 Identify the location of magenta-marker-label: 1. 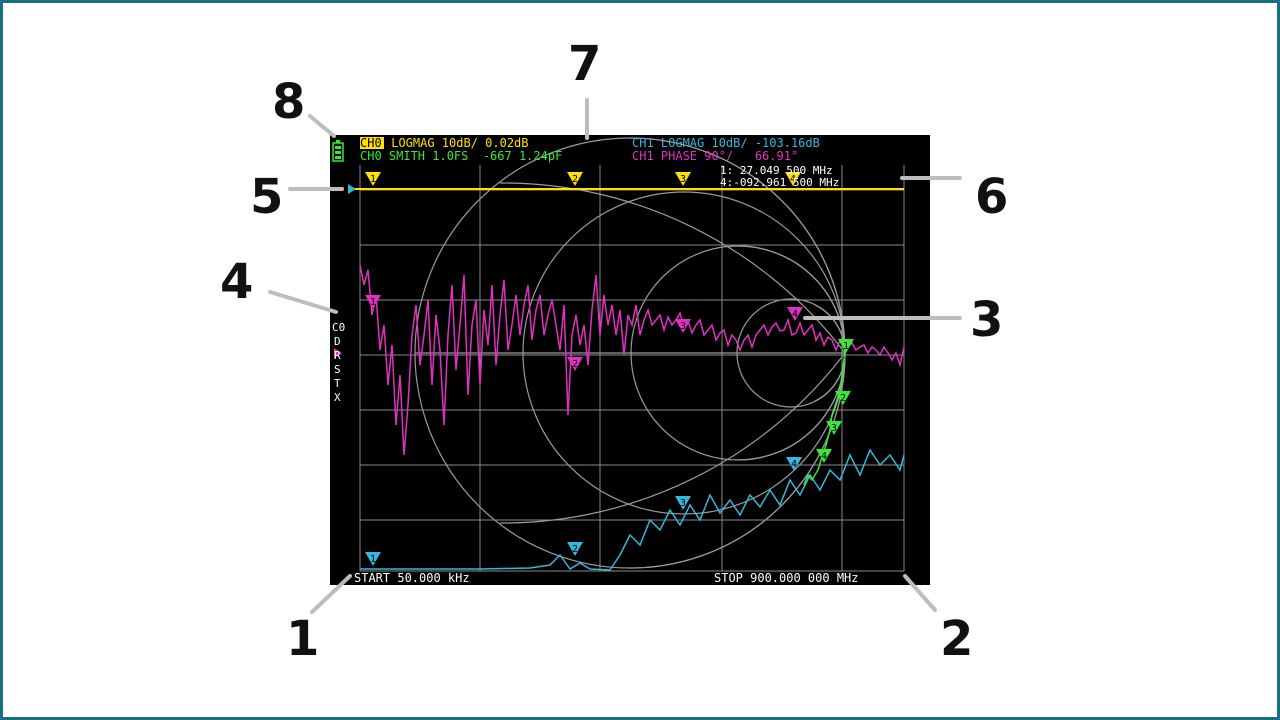
(373, 302).